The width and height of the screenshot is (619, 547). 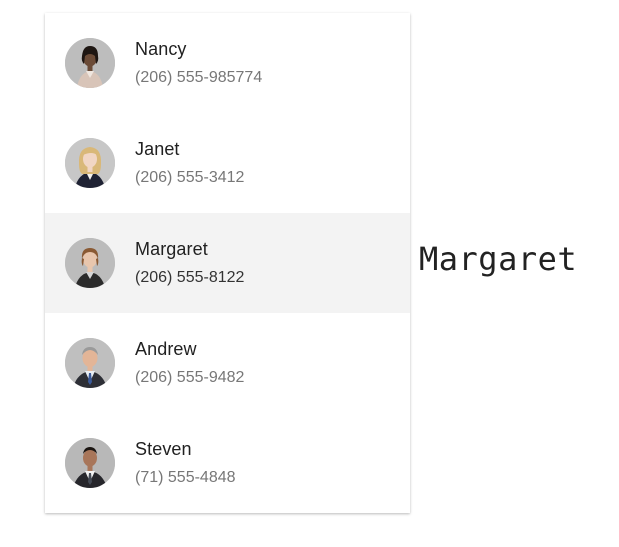 I want to click on list-item-margaret: Margaret (206) 555-8122, so click(x=227, y=263).